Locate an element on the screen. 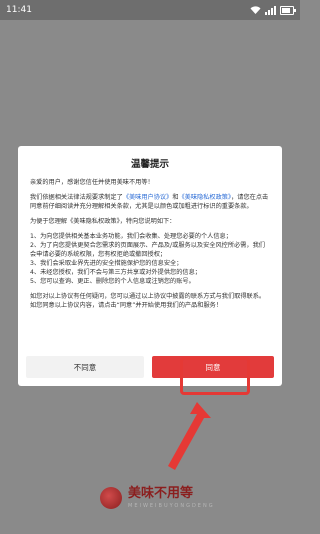 The width and height of the screenshot is (320, 534). status-time: 11:41 is located at coordinates (19, 10).